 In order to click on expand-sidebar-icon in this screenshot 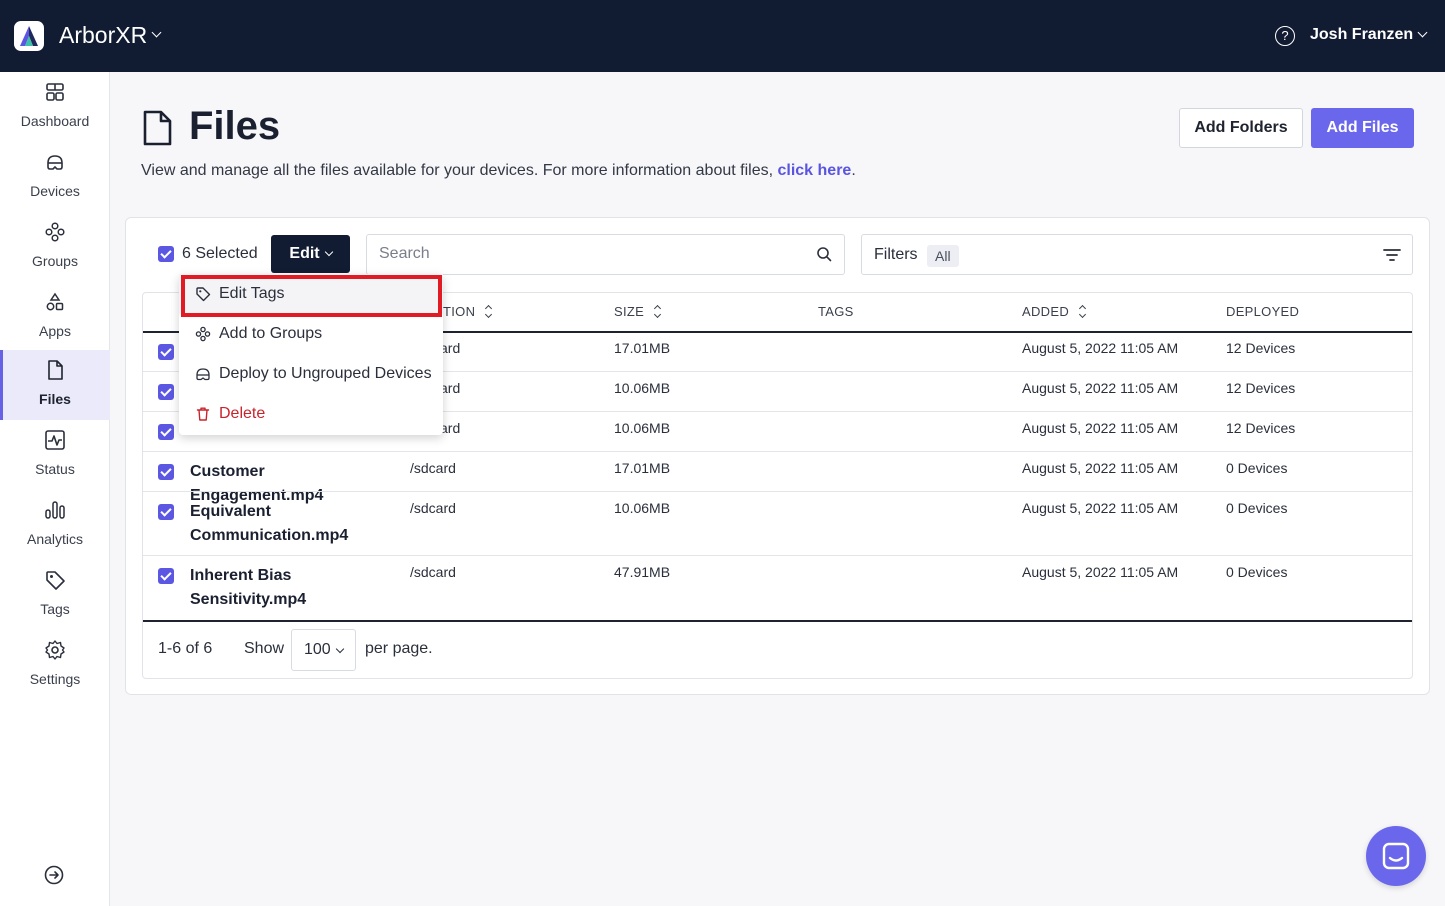, I will do `click(54, 875)`.